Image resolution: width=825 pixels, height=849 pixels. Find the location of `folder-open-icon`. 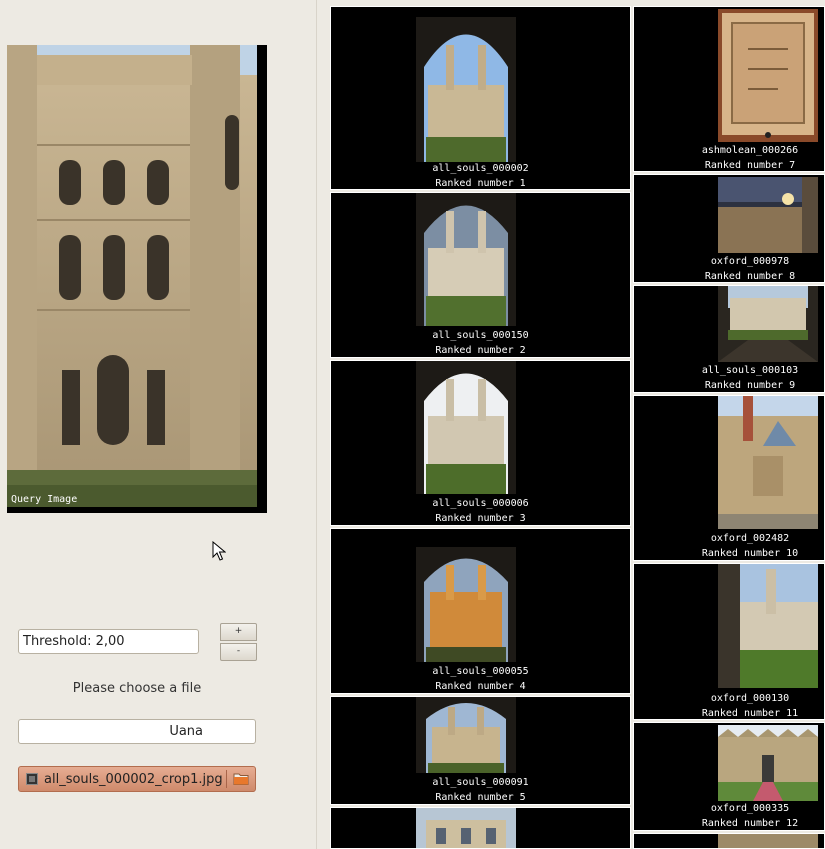

folder-open-icon is located at coordinates (241, 779).